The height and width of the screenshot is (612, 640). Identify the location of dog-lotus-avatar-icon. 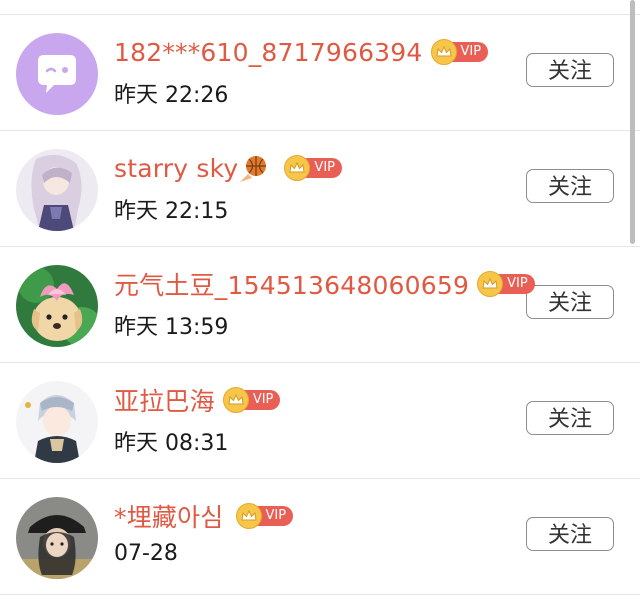
(57, 306).